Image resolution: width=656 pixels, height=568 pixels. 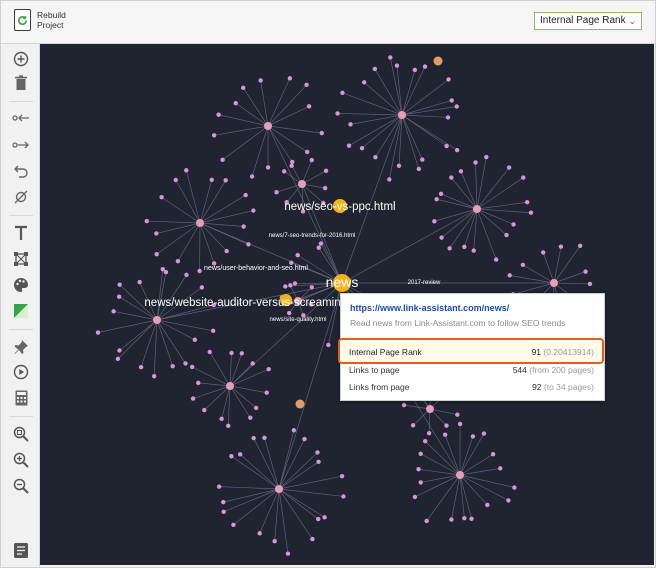 What do you see at coordinates (21, 118) in the screenshot?
I see `incoming-links-button` at bounding box center [21, 118].